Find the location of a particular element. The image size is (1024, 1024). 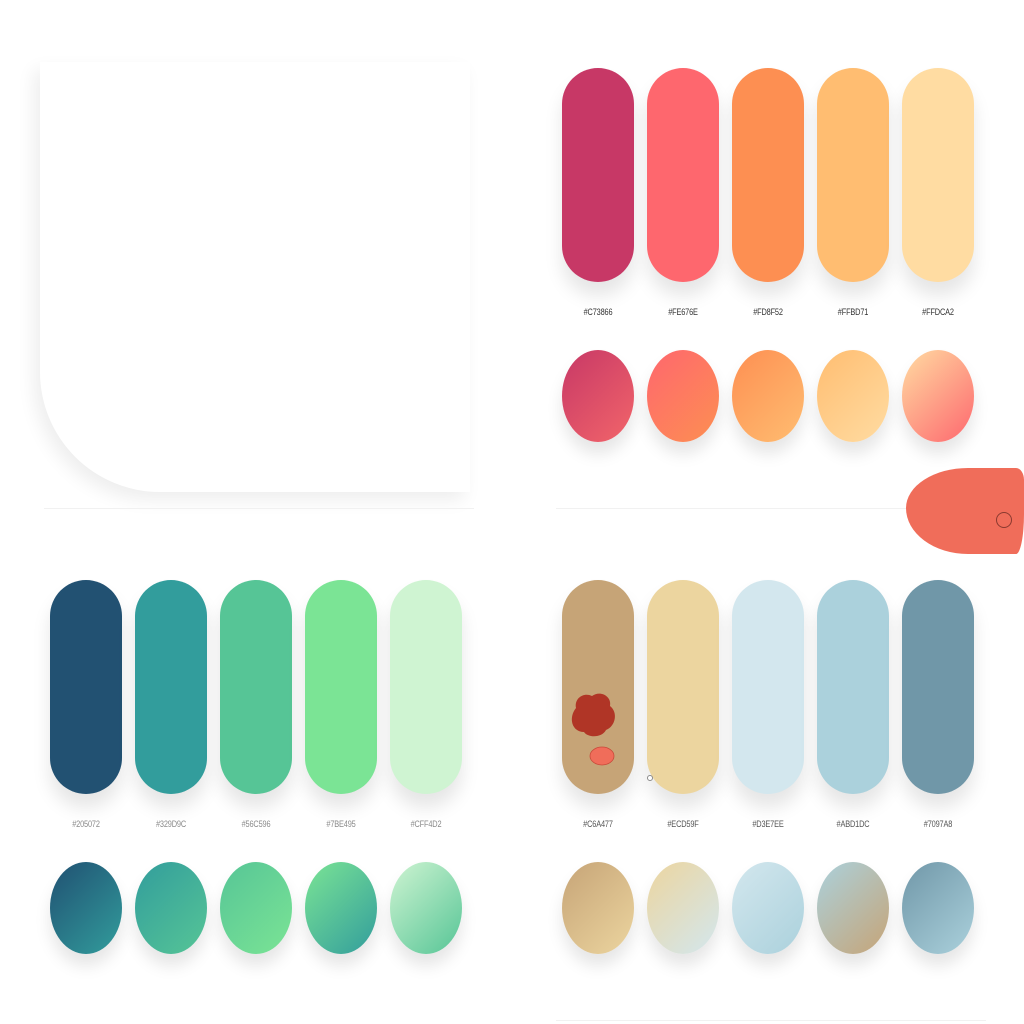

swatch-pill-7097a8 is located at coordinates (938, 687).